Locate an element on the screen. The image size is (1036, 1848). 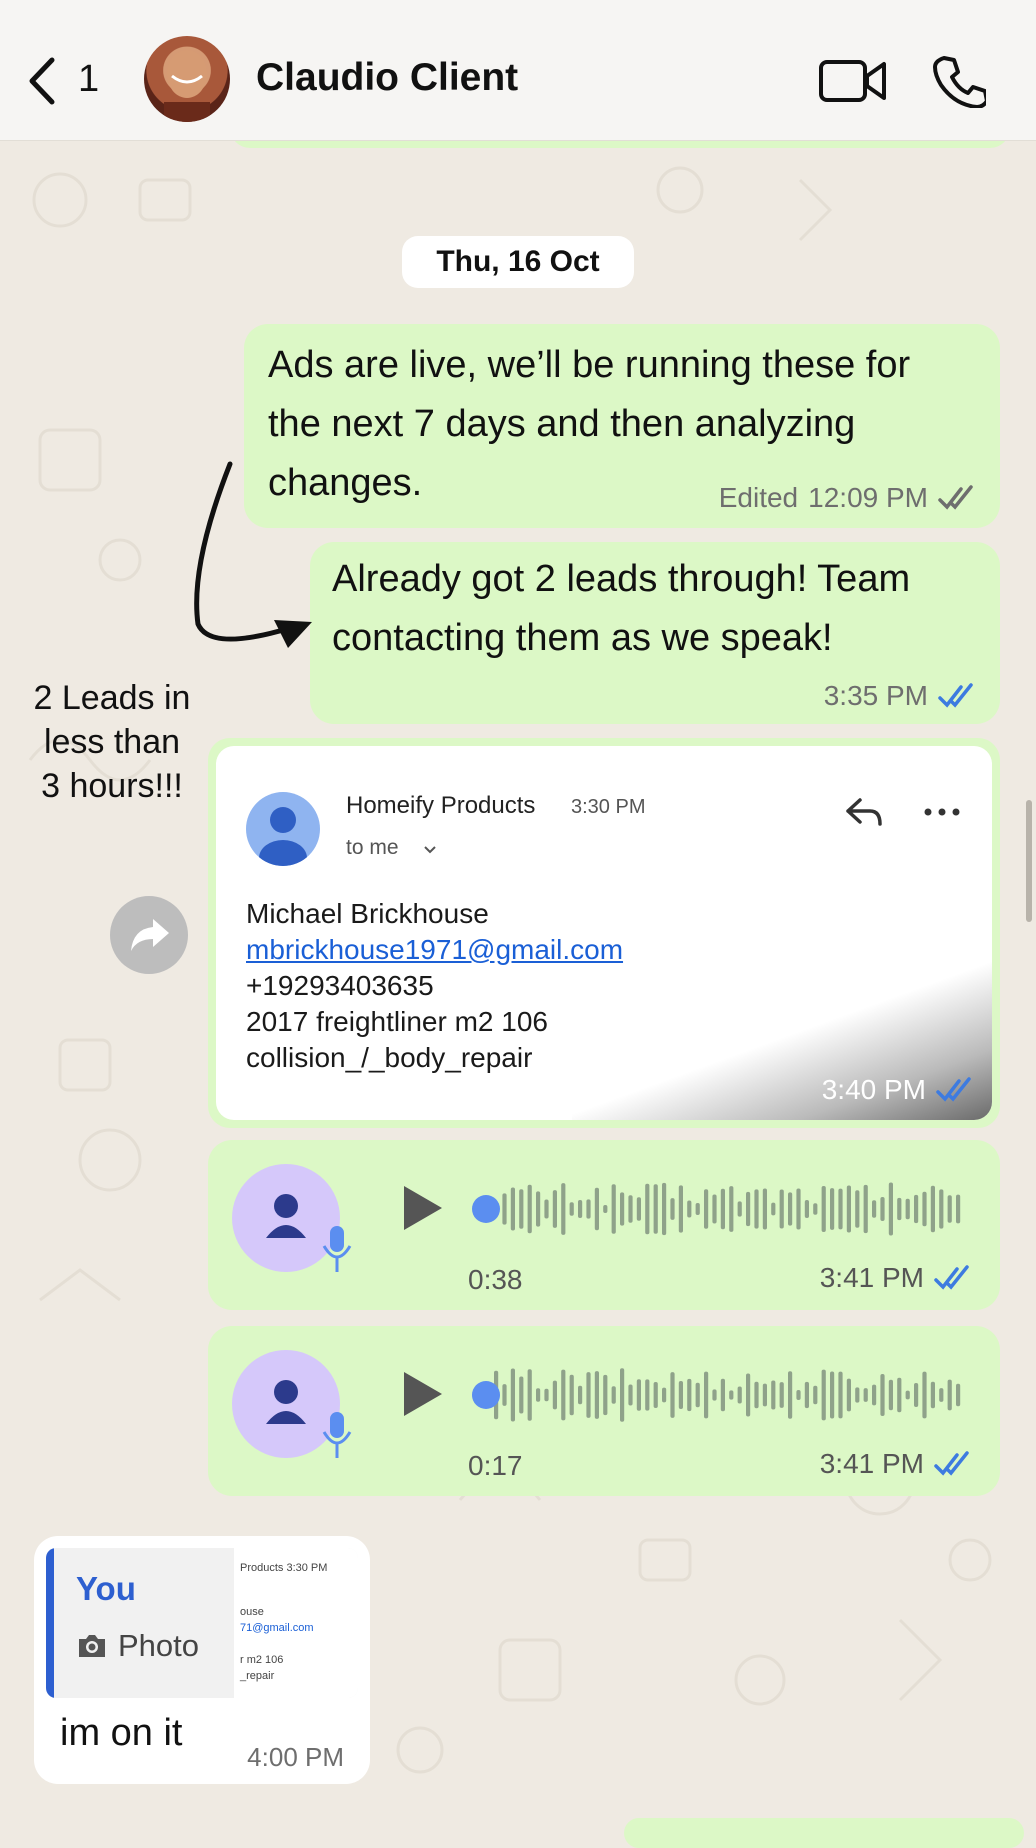
scrollbar is located at coordinates (1029, 861).